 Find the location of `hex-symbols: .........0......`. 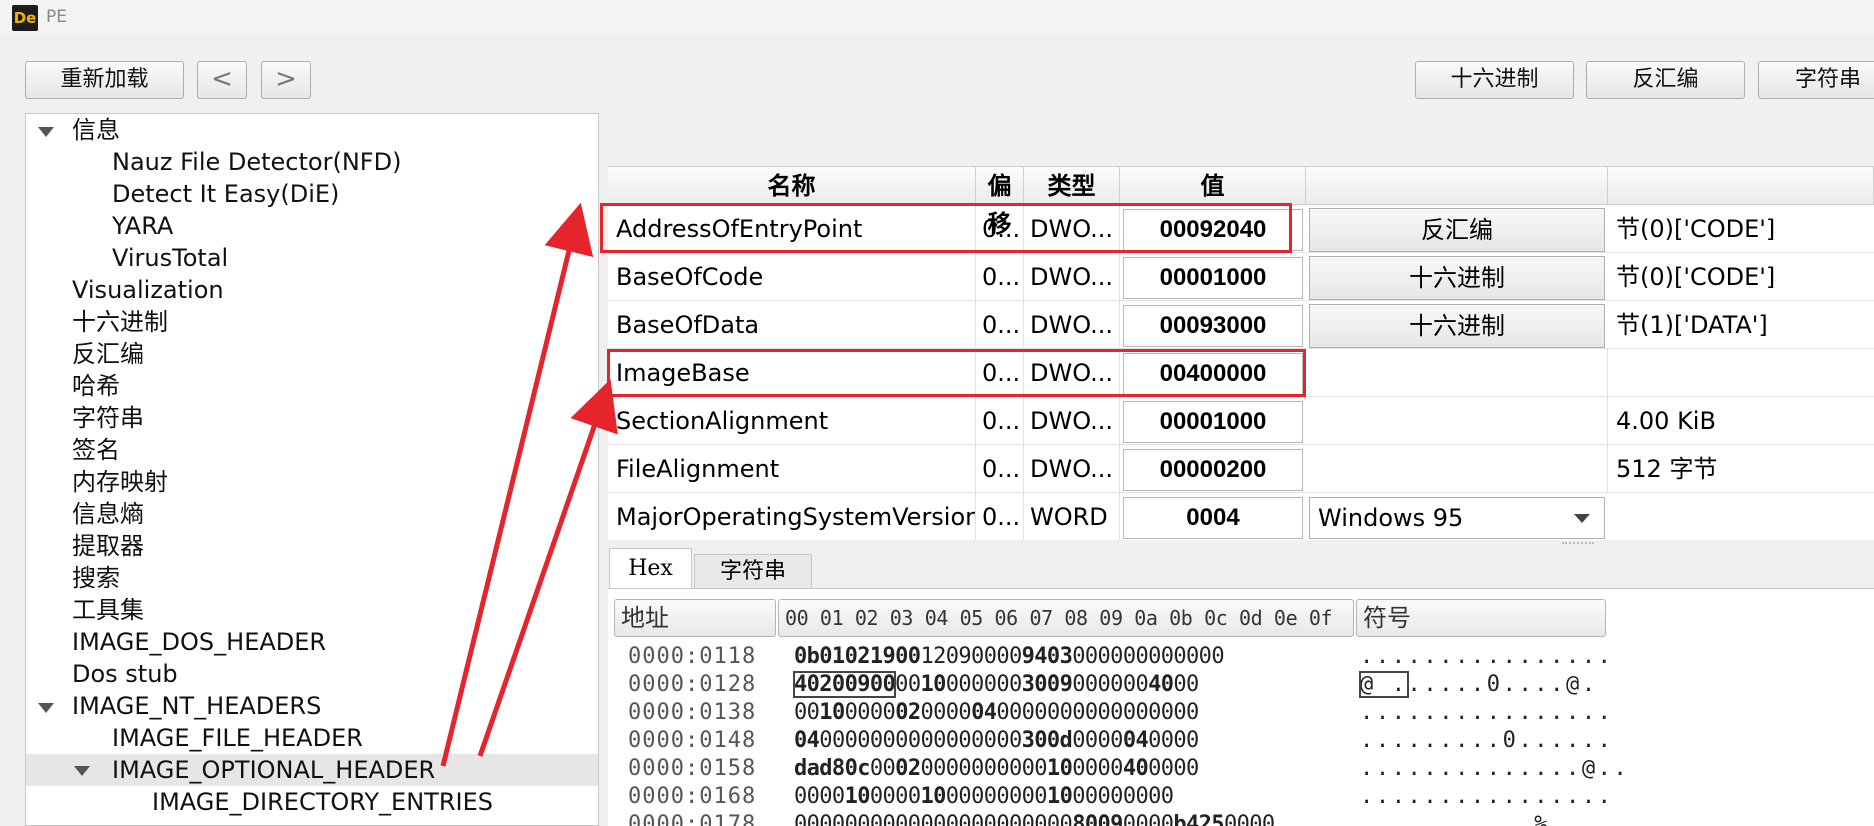

hex-symbols: .........0...... is located at coordinates (1487, 740).